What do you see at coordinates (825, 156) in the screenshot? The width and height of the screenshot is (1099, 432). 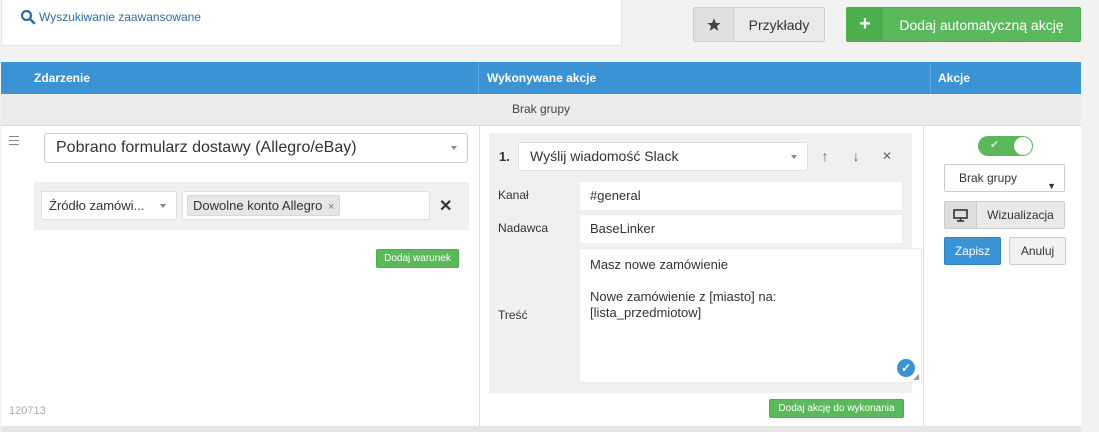 I see `move-up-icon: ↑` at bounding box center [825, 156].